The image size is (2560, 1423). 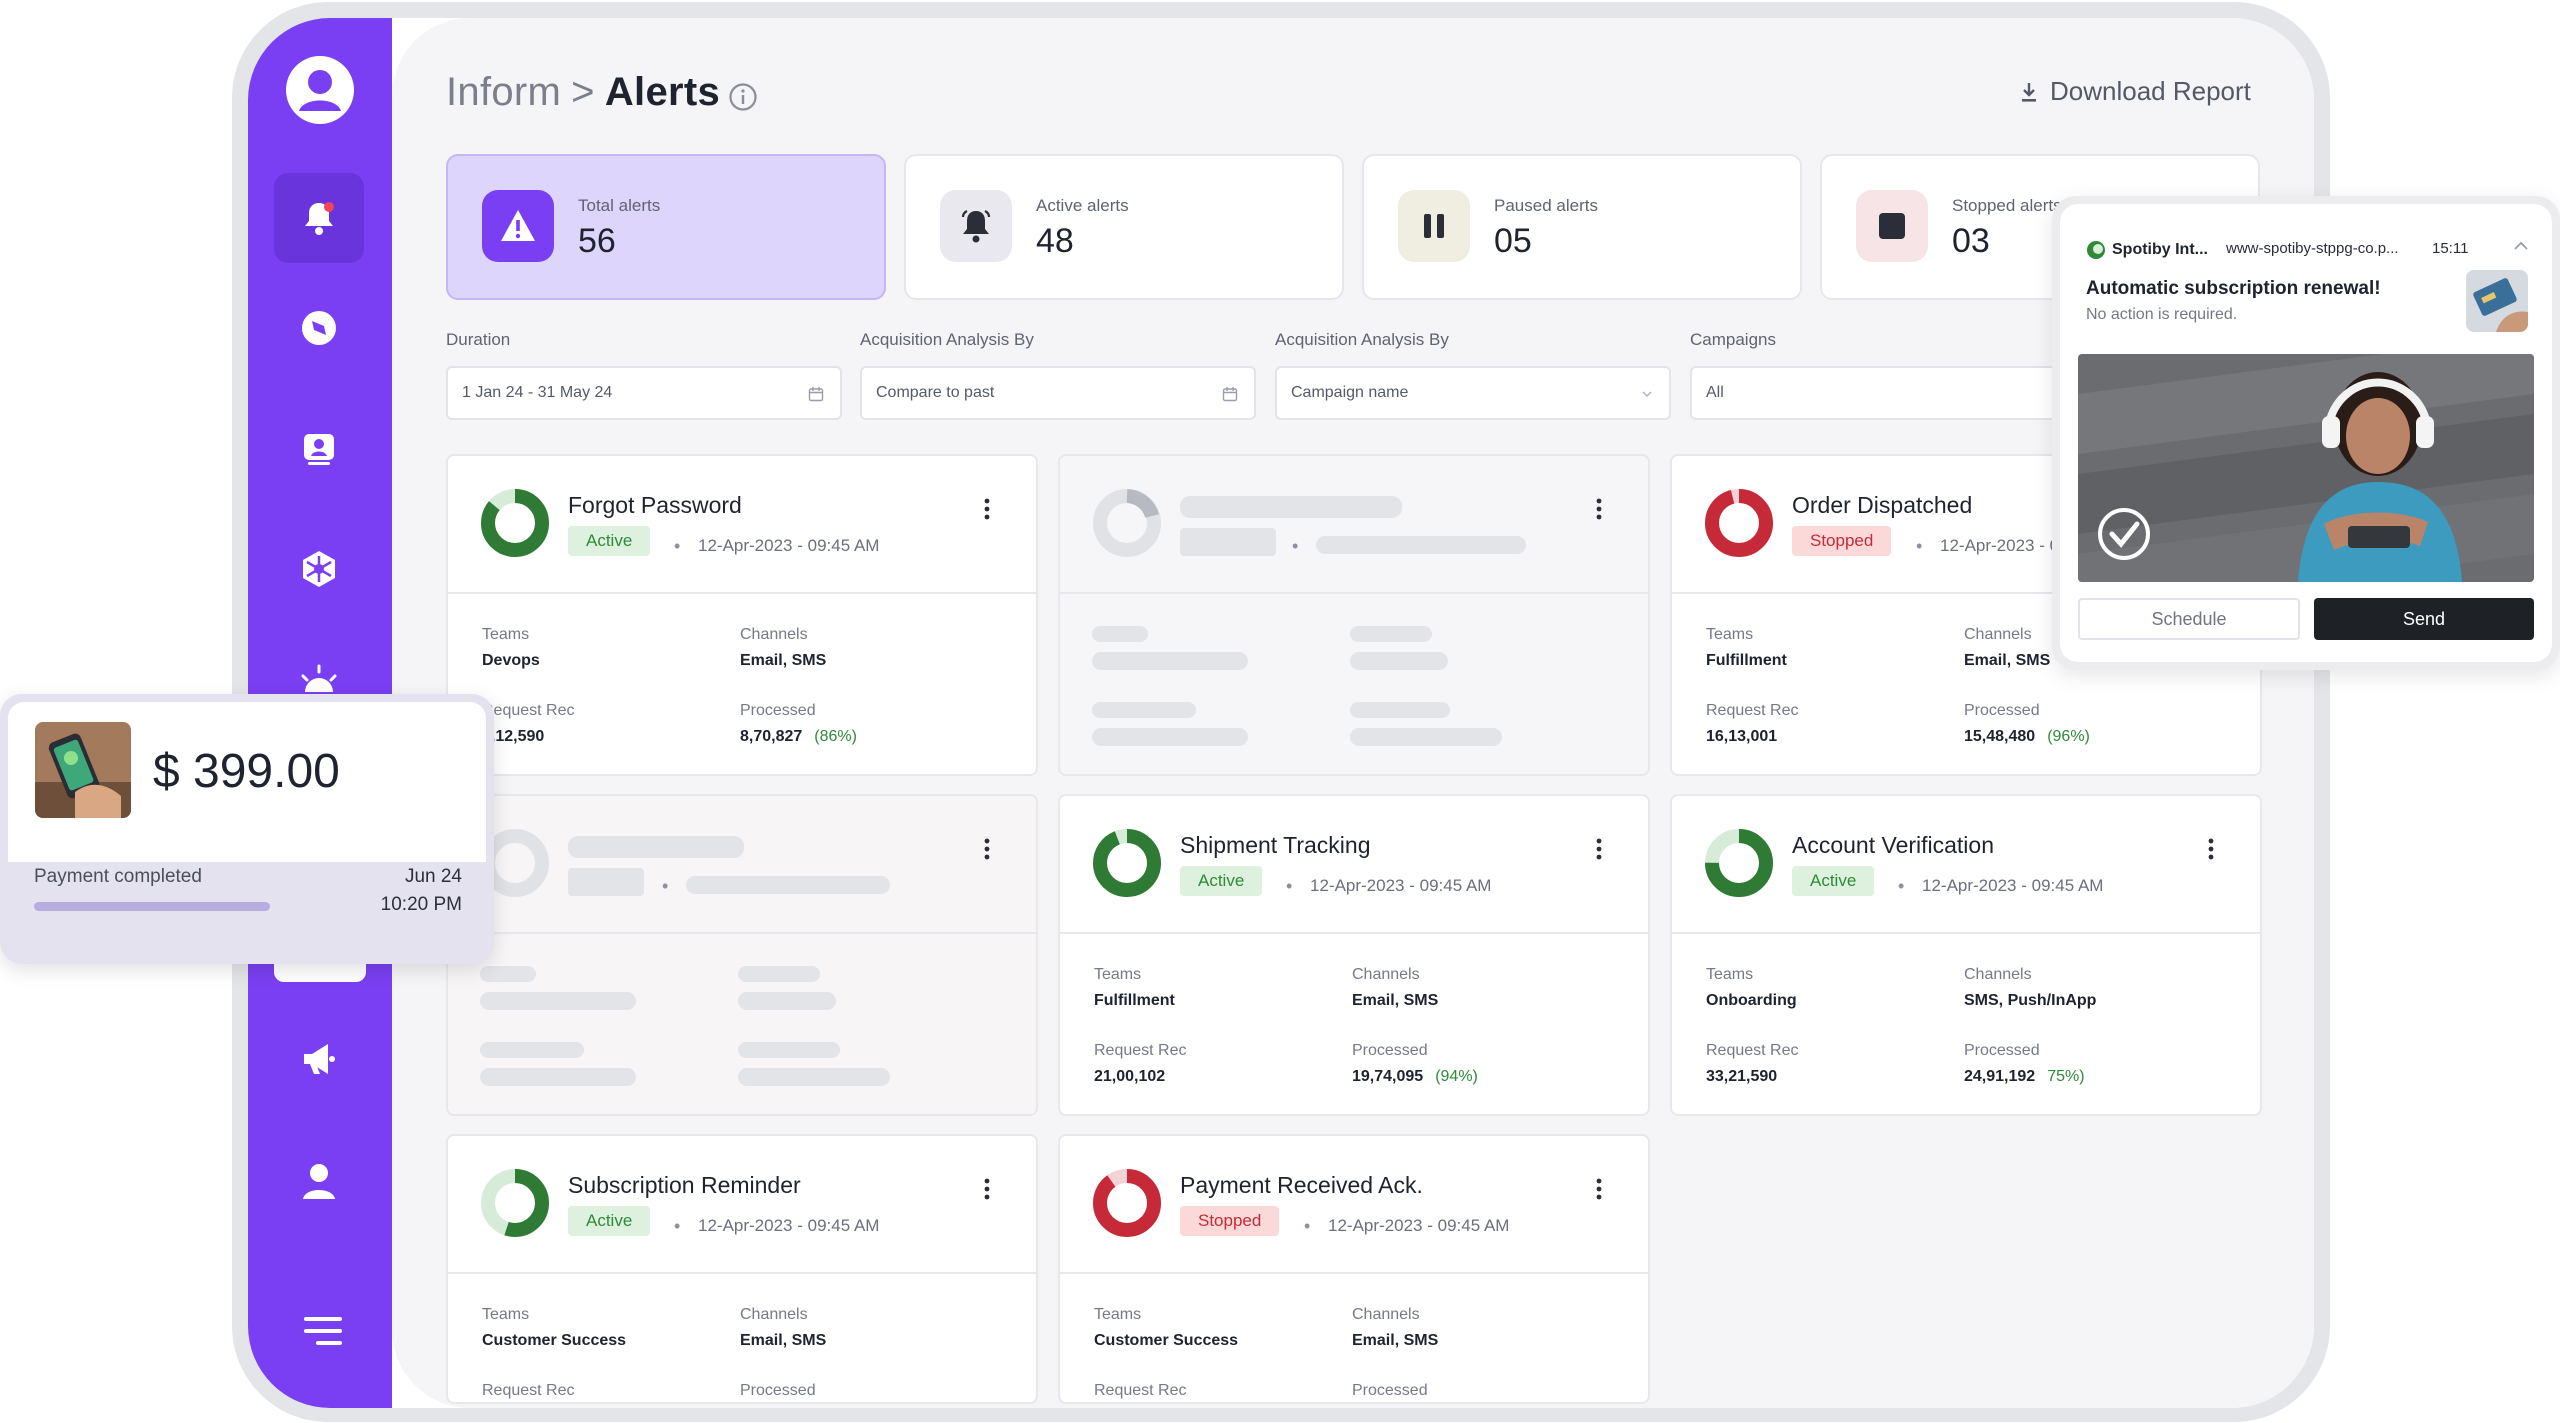 I want to click on stat-label: Paused alerts, so click(x=1546, y=205).